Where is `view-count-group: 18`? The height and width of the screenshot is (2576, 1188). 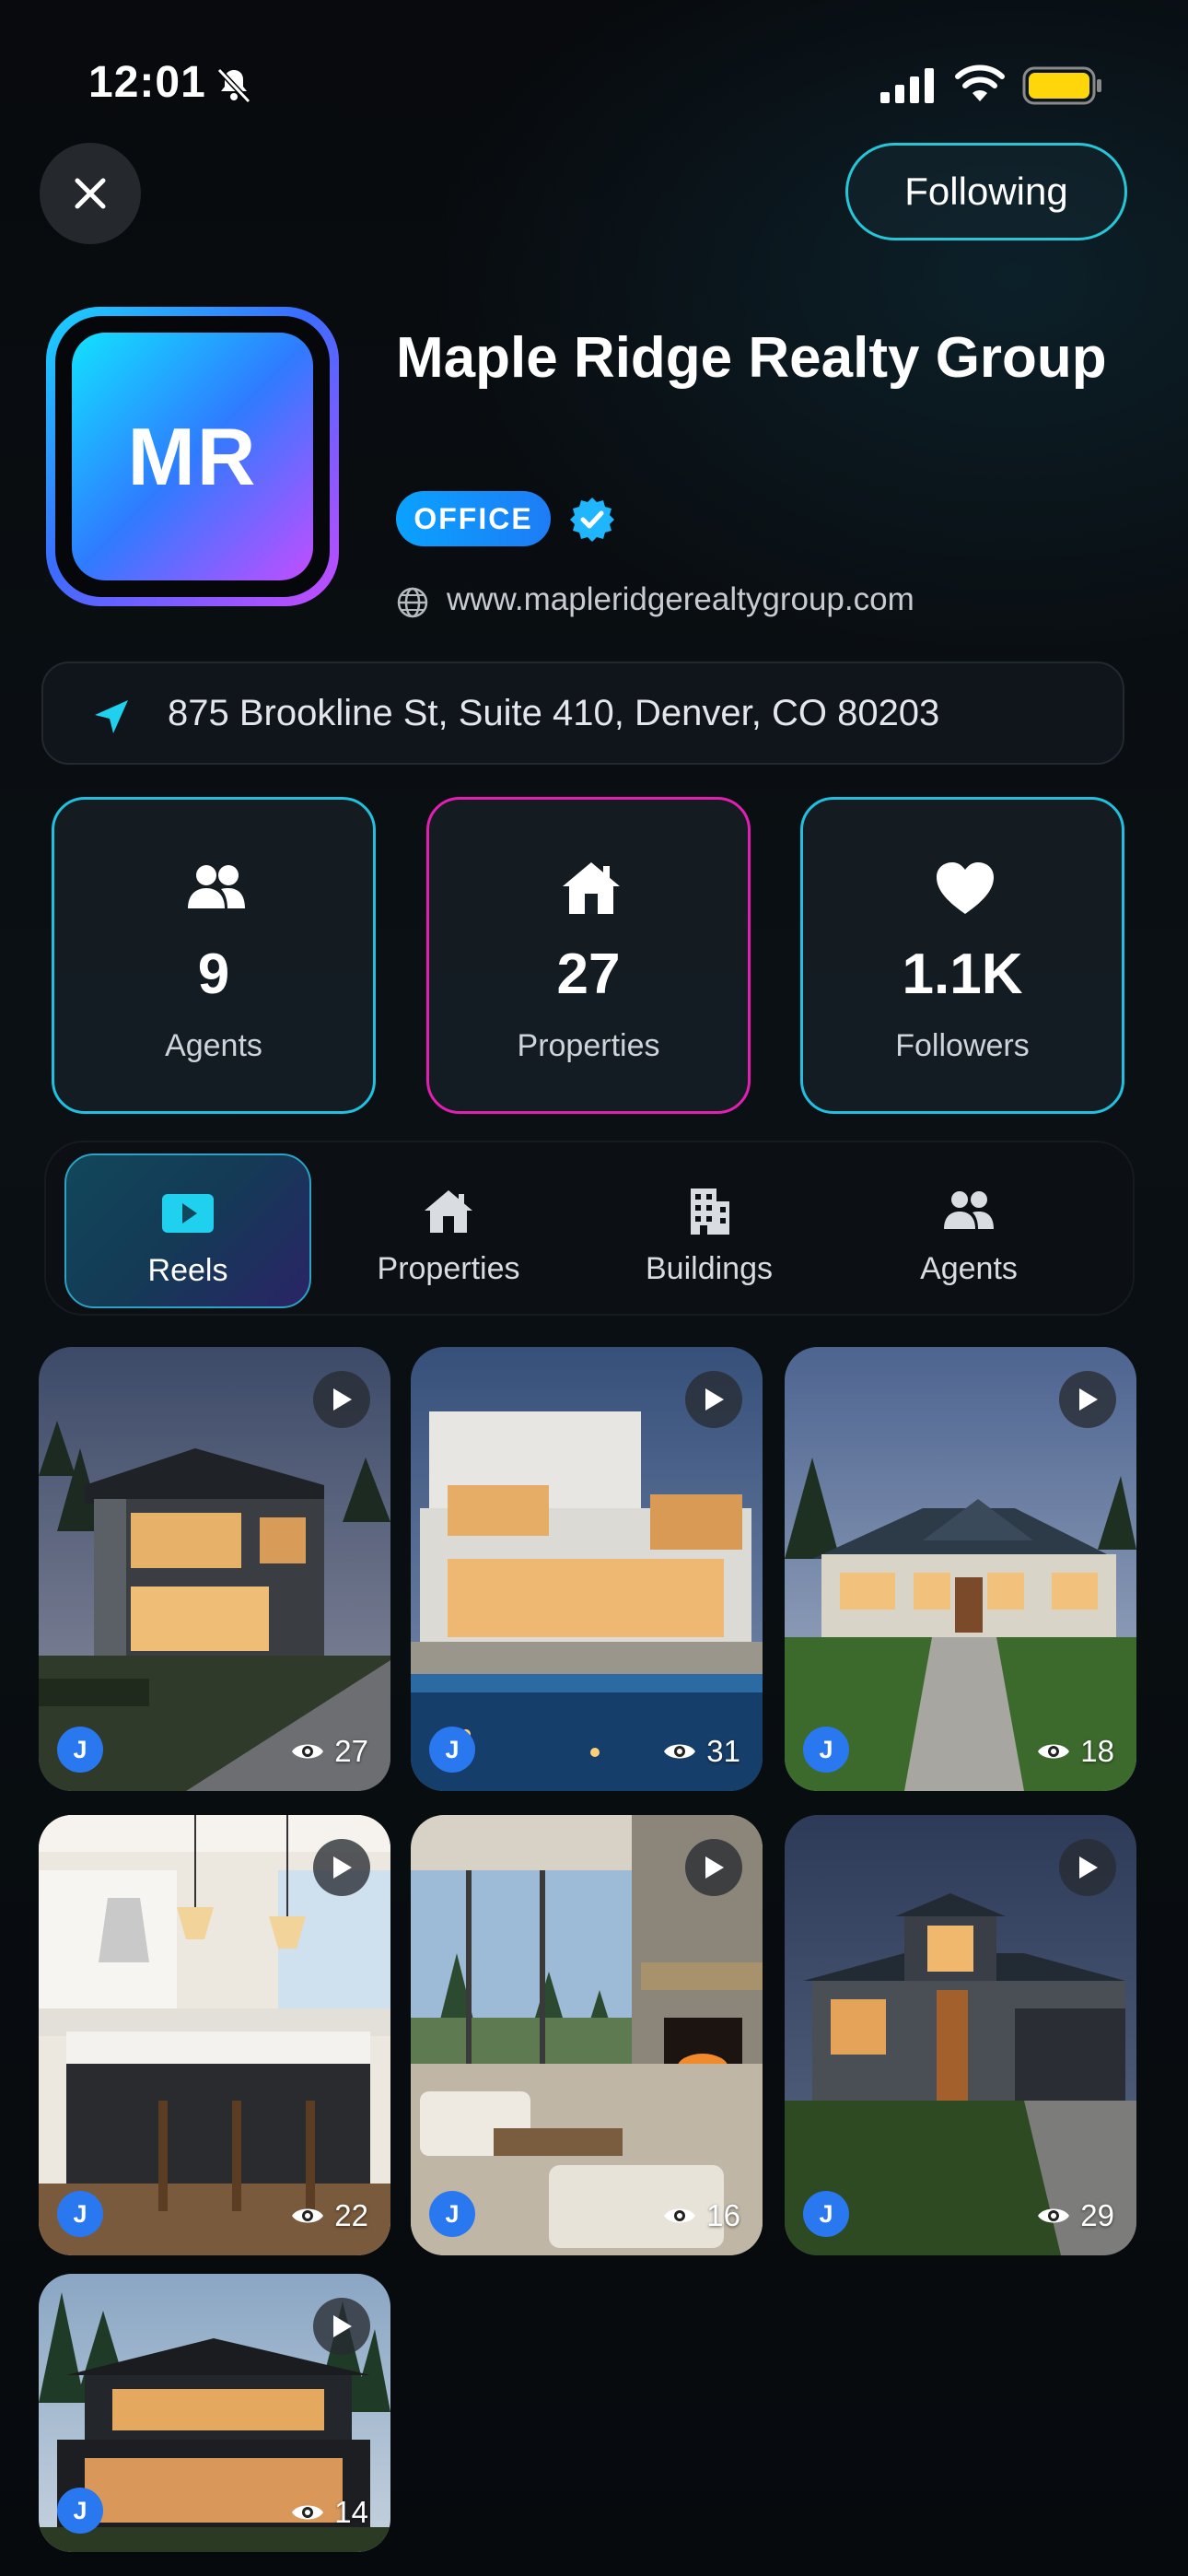 view-count-group: 18 is located at coordinates (1075, 1751).